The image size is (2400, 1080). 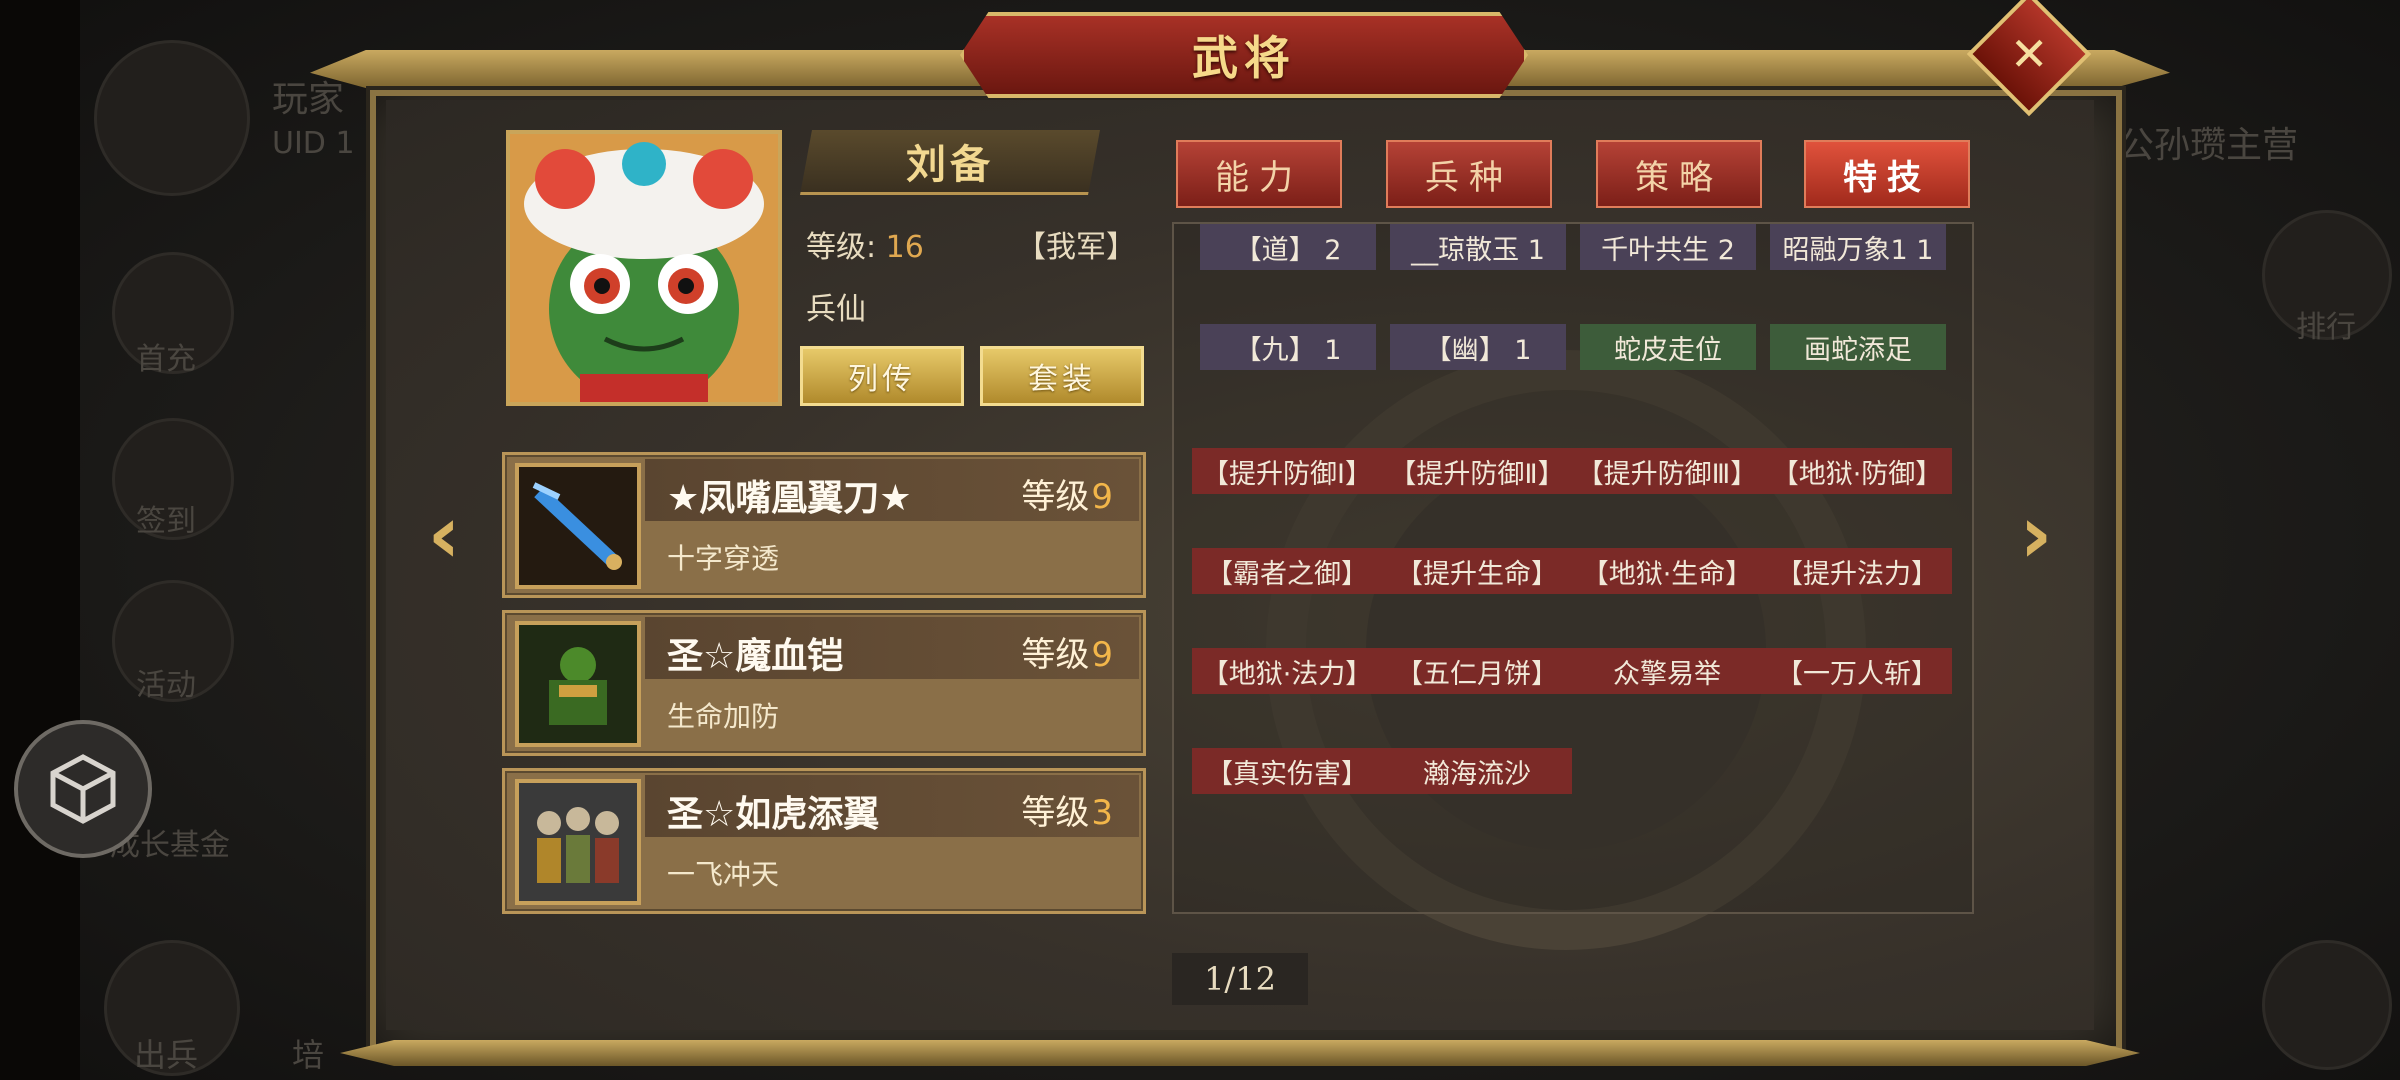 What do you see at coordinates (1240, 979) in the screenshot?
I see `page-indicator: 1/12` at bounding box center [1240, 979].